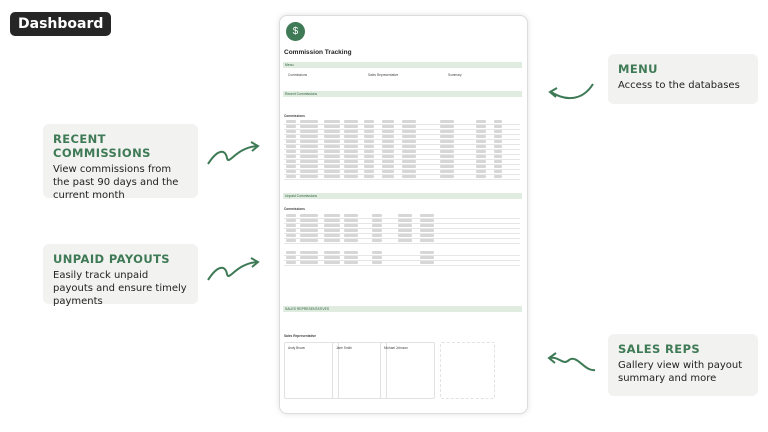 Image resolution: width=768 pixels, height=432 pixels. I want to click on sales-reps-title: SALES REPS, so click(659, 349).